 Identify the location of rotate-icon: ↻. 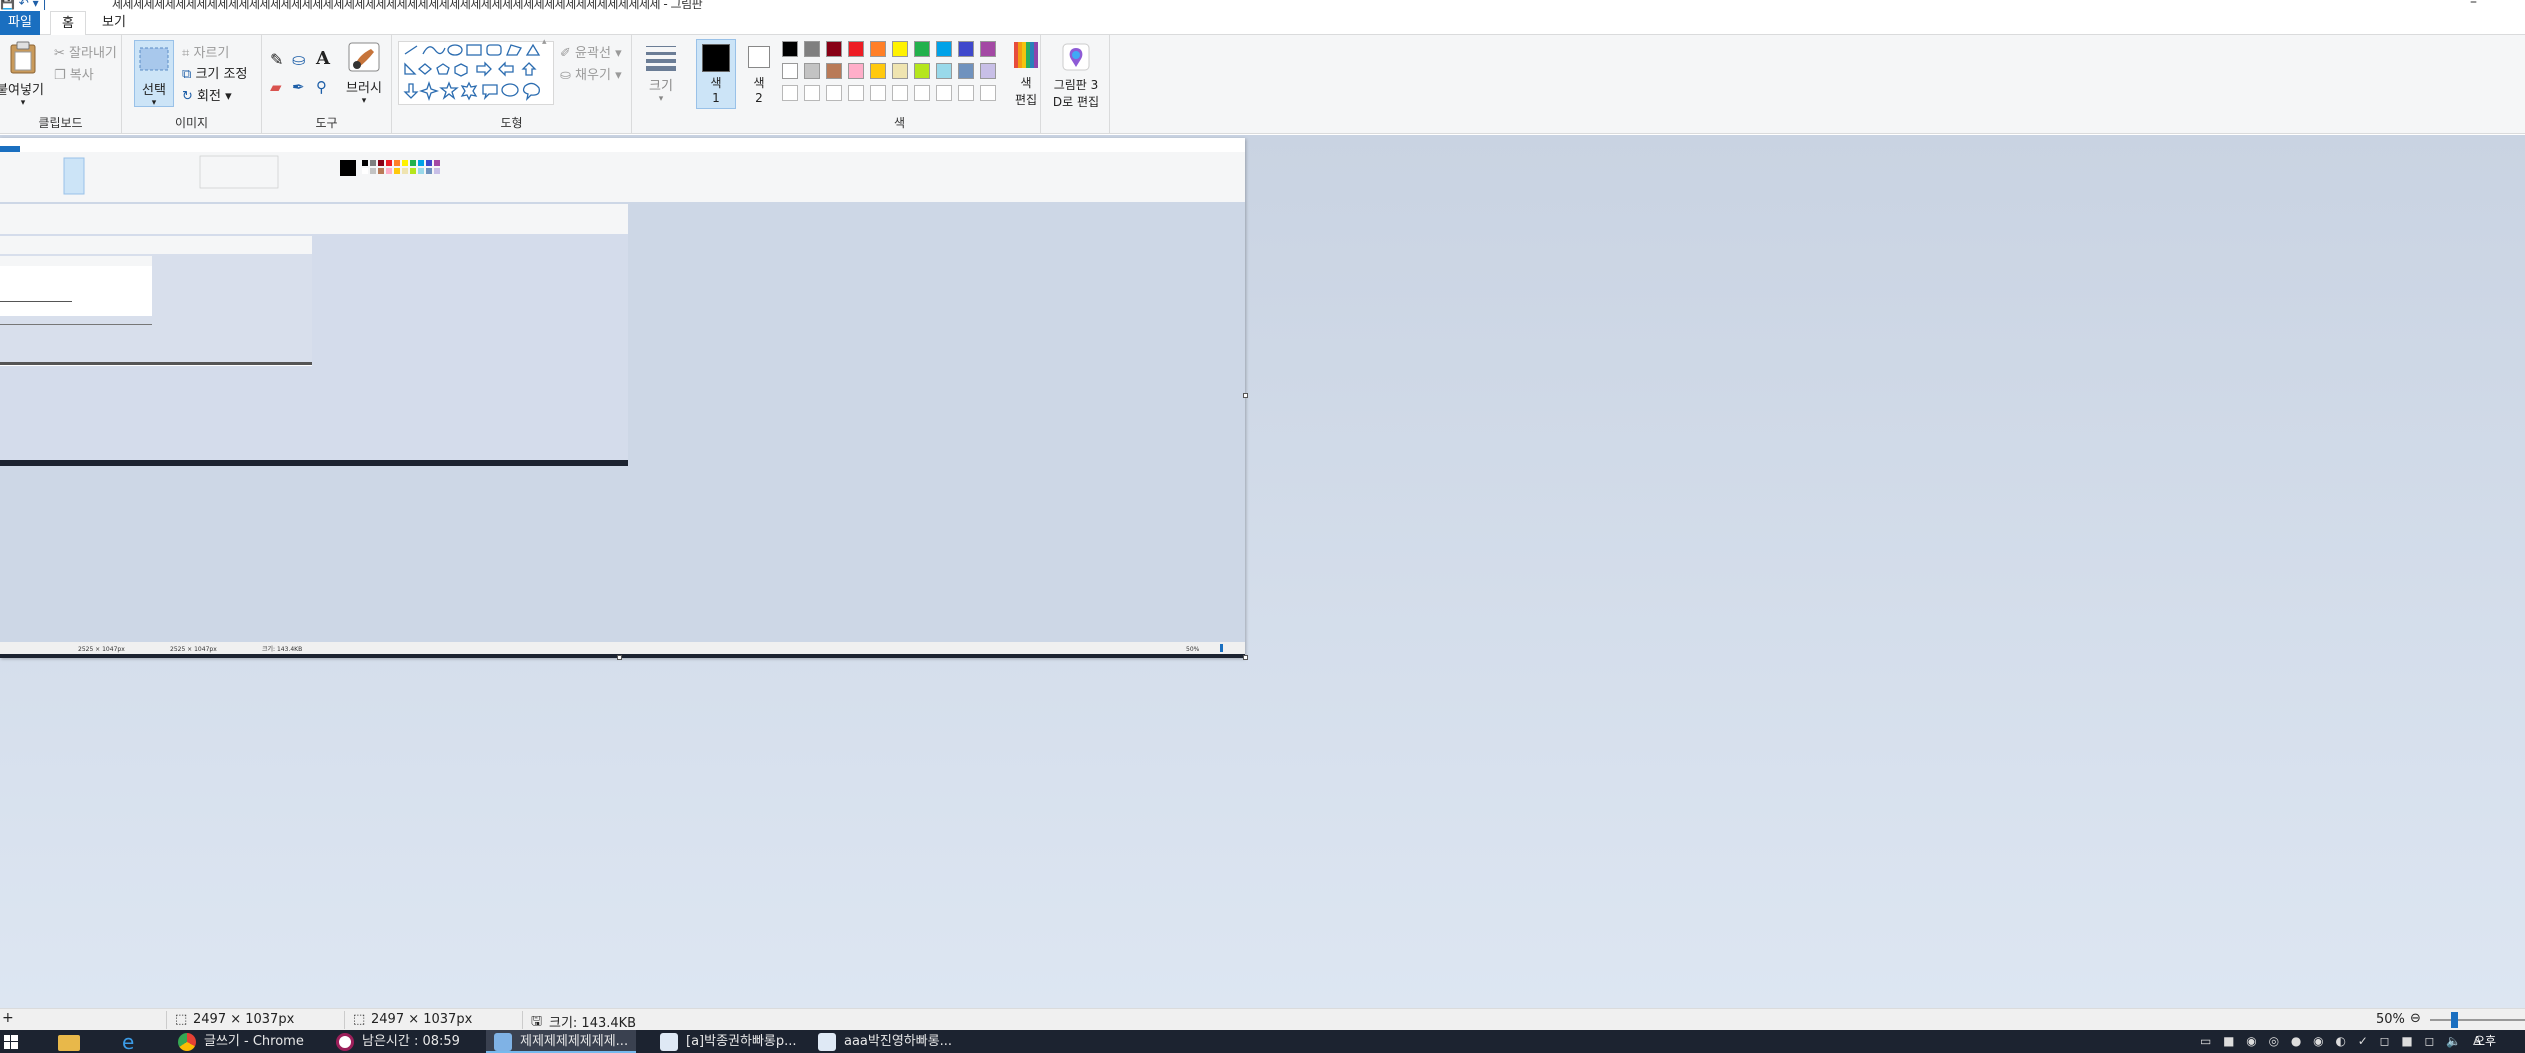
(187, 96).